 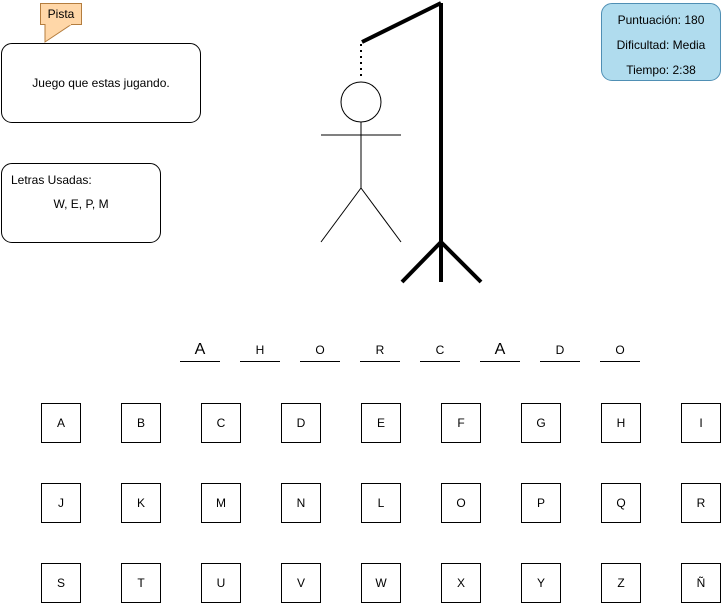 What do you see at coordinates (301, 503) in the screenshot?
I see `letter-key: N` at bounding box center [301, 503].